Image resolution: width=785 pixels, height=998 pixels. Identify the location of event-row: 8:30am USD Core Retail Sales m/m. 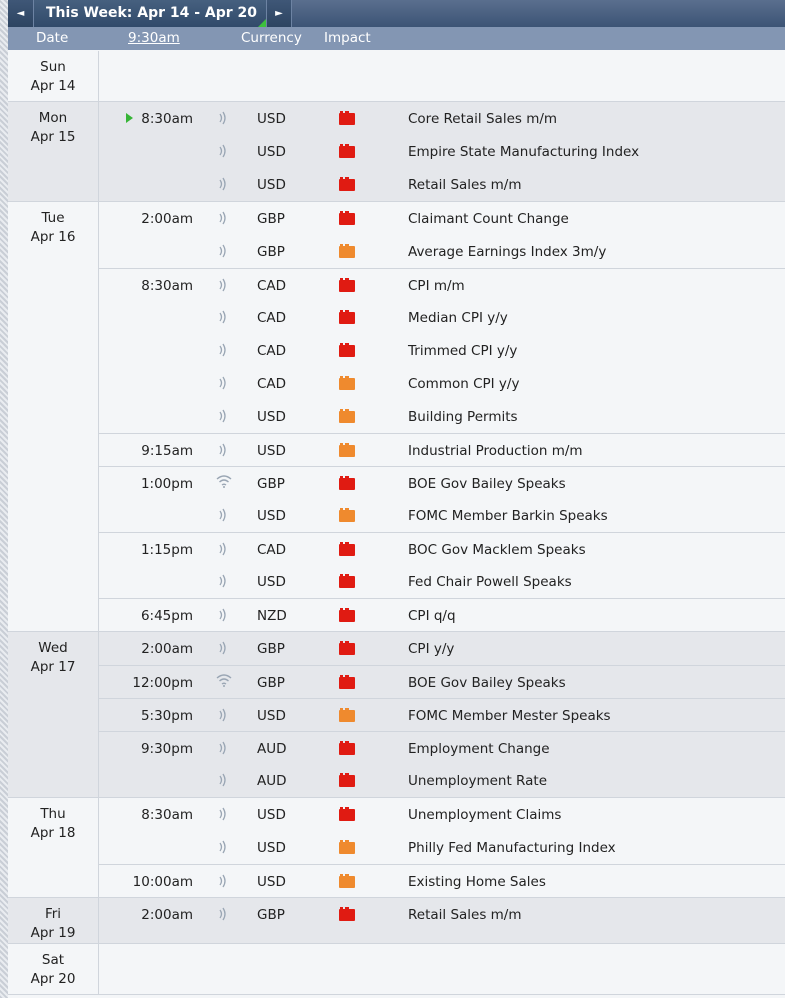
(442, 118).